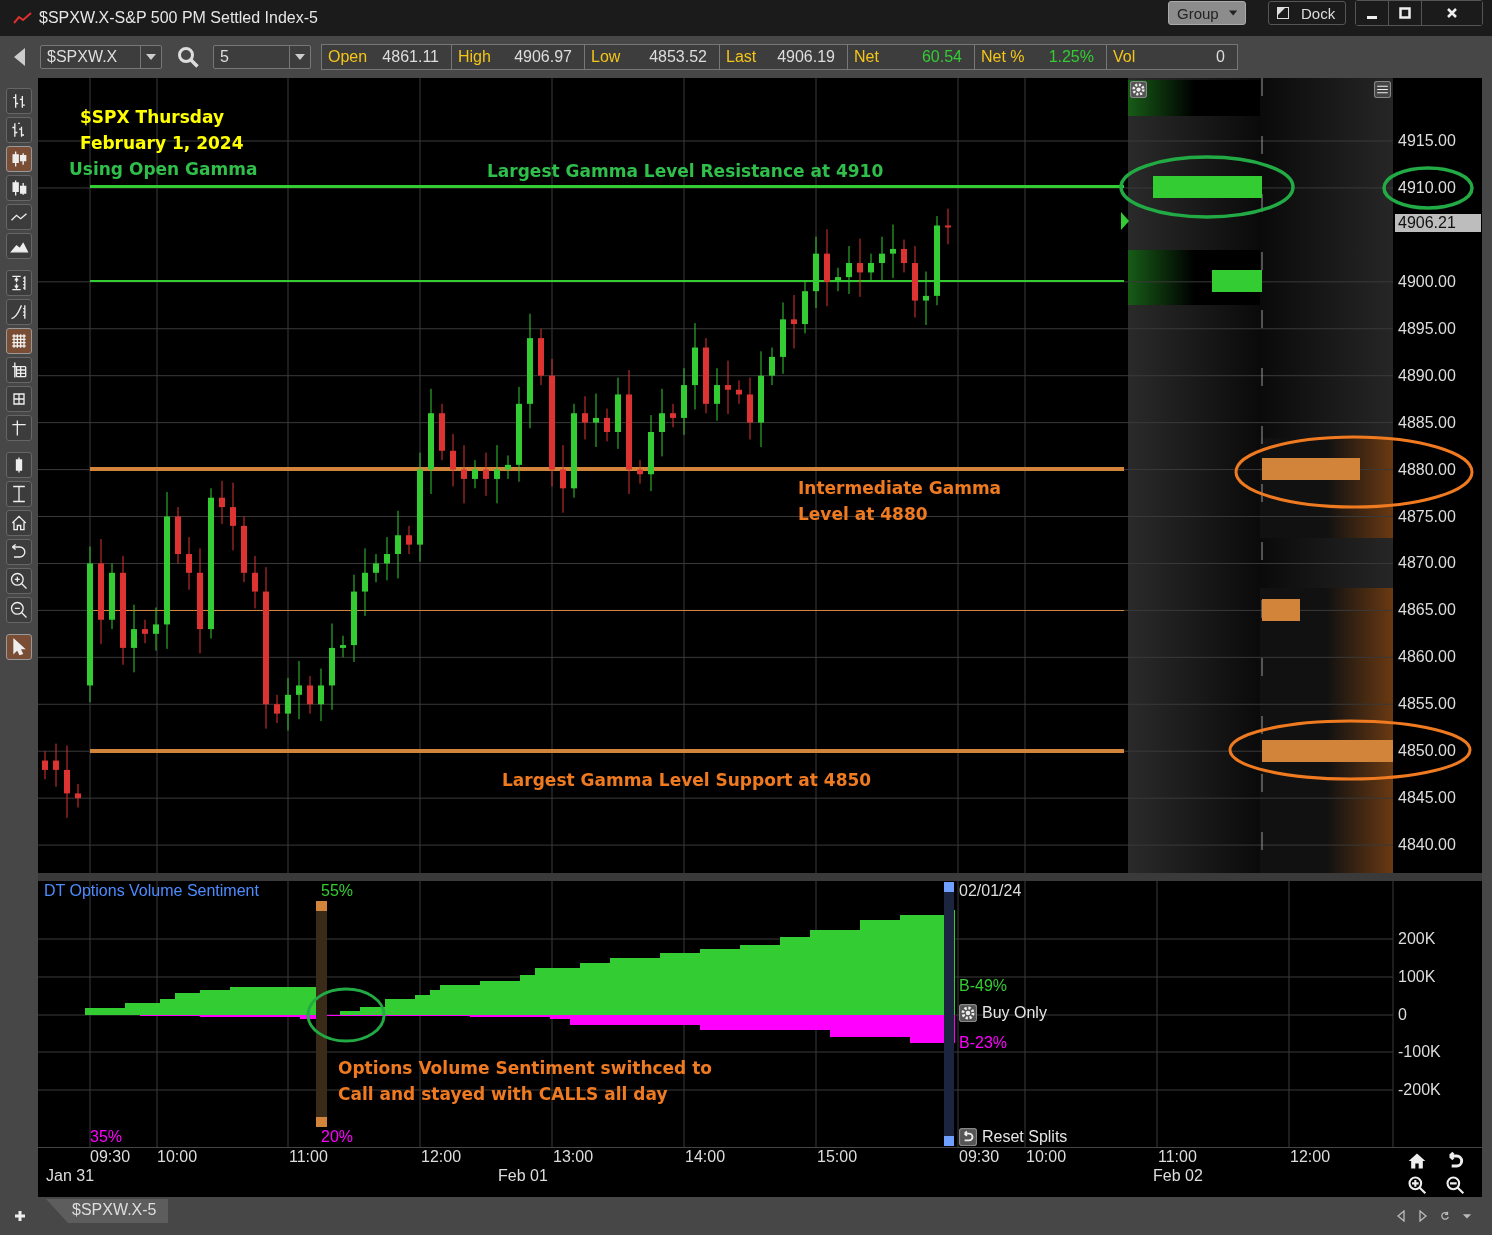 The height and width of the screenshot is (1235, 1492). What do you see at coordinates (1207, 13) in the screenshot?
I see `group-dropdown: Group` at bounding box center [1207, 13].